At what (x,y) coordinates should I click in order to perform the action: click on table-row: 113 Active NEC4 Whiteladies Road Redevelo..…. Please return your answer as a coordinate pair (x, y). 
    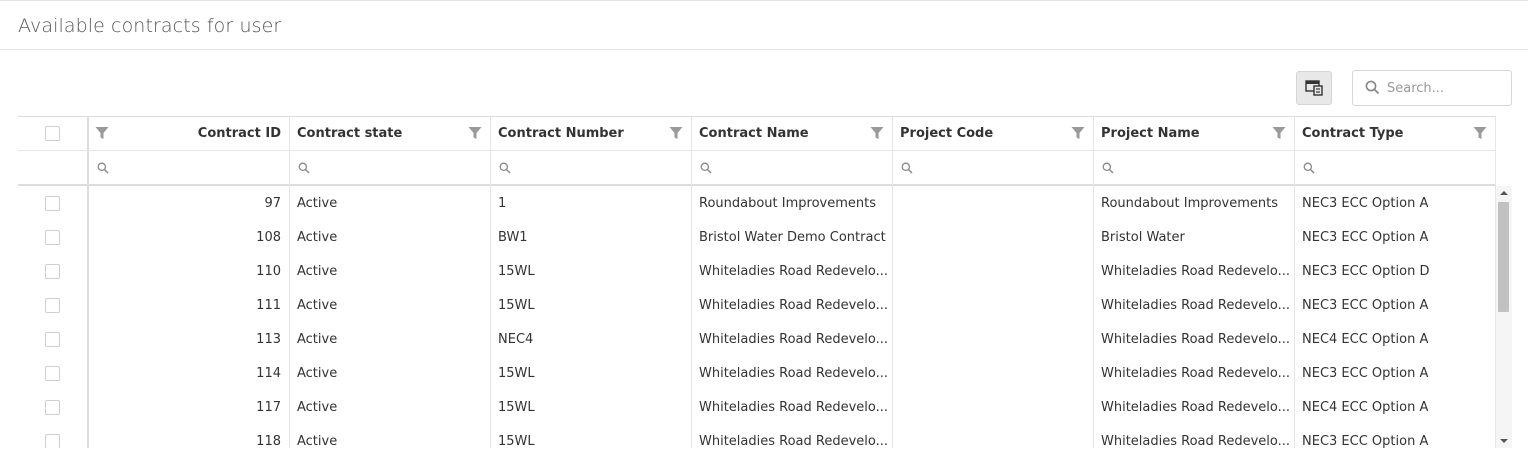
    Looking at the image, I should click on (757, 339).